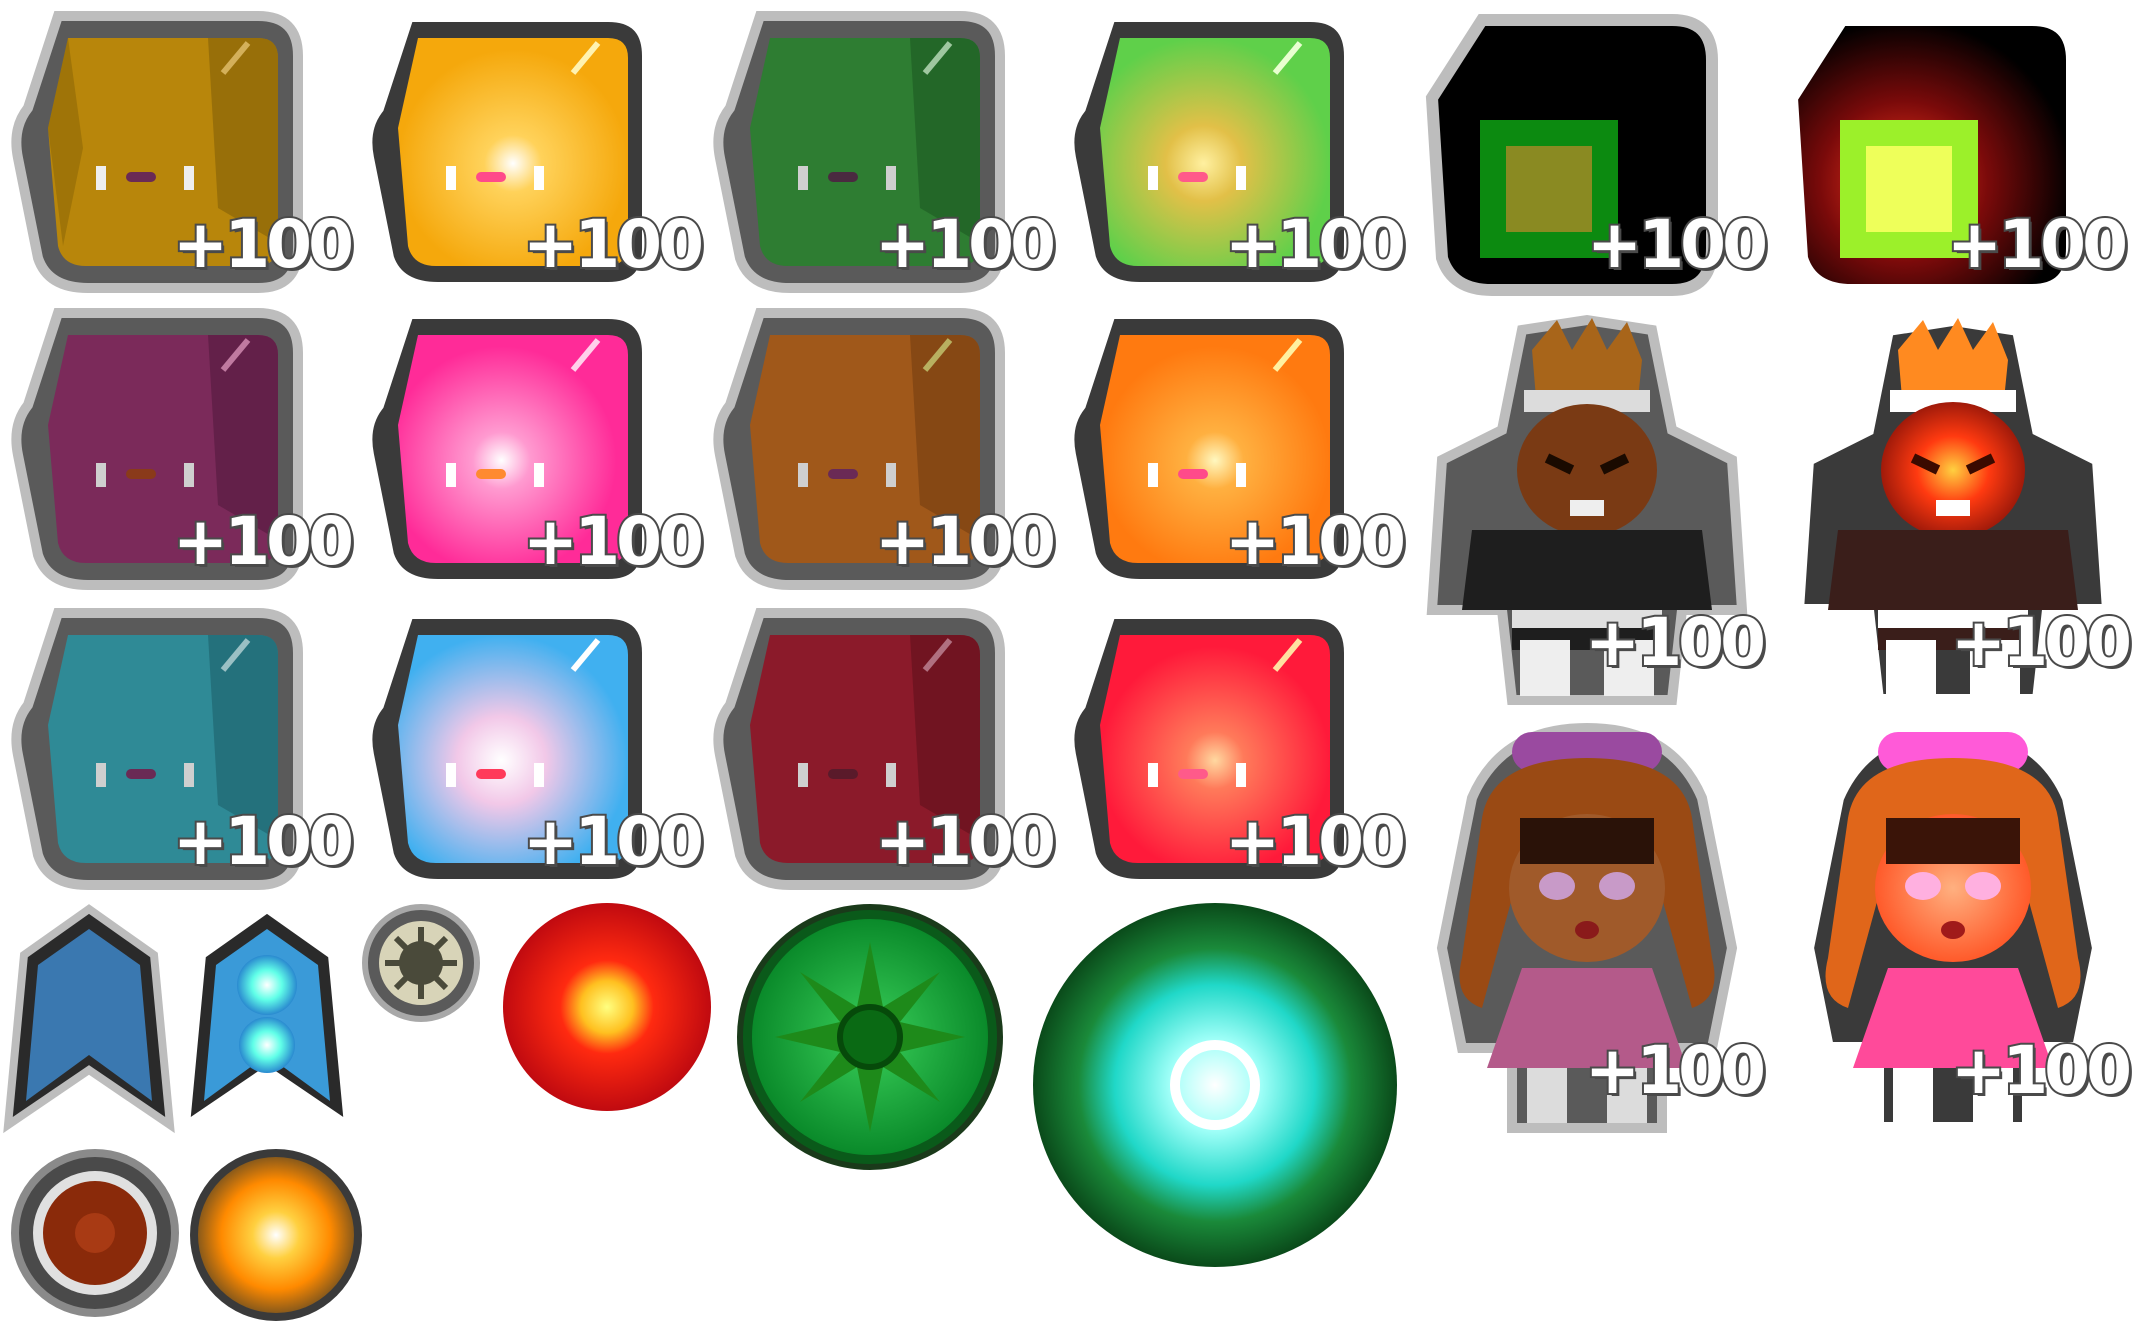  Describe the element at coordinates (277, 1235) in the screenshot. I see `orb-gold-lit` at that location.